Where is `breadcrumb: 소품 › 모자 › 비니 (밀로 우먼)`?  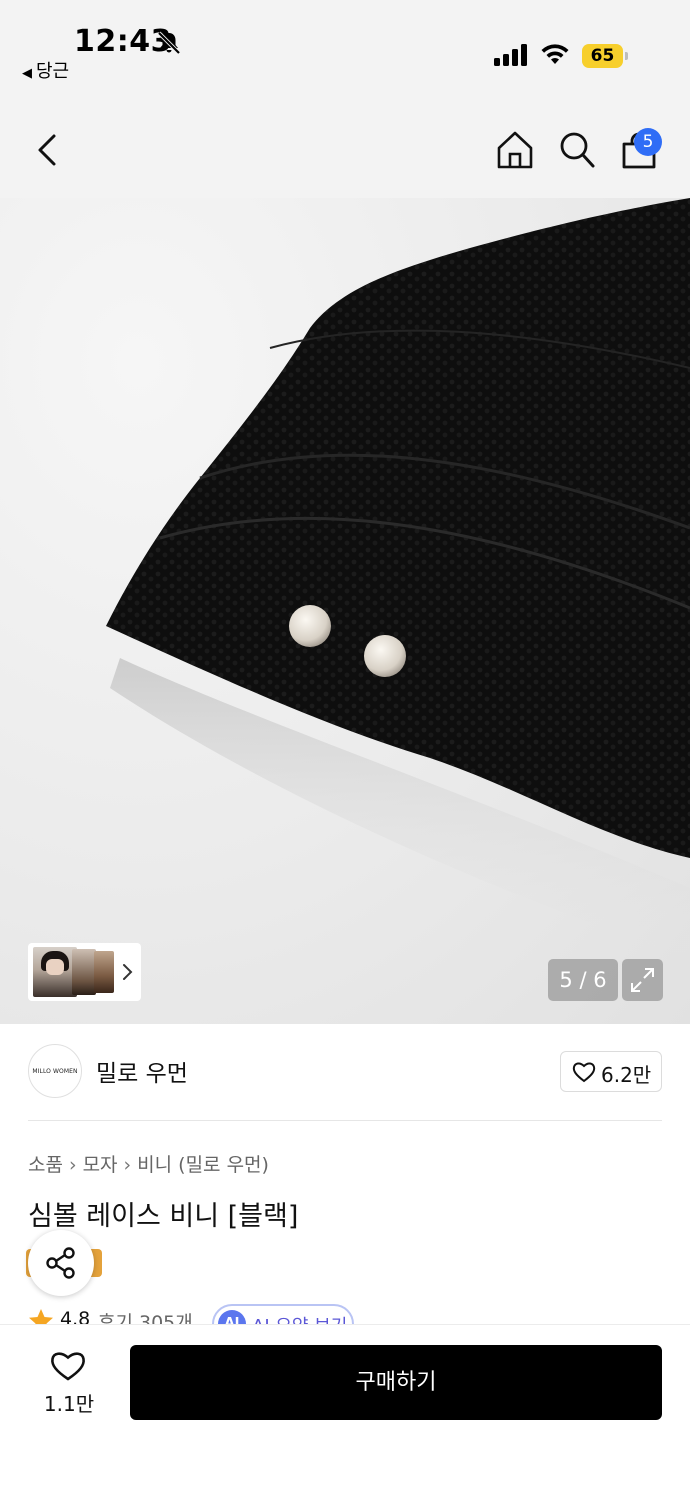 breadcrumb: 소품 › 모자 › 비니 (밀로 우먼) is located at coordinates (148, 1163).